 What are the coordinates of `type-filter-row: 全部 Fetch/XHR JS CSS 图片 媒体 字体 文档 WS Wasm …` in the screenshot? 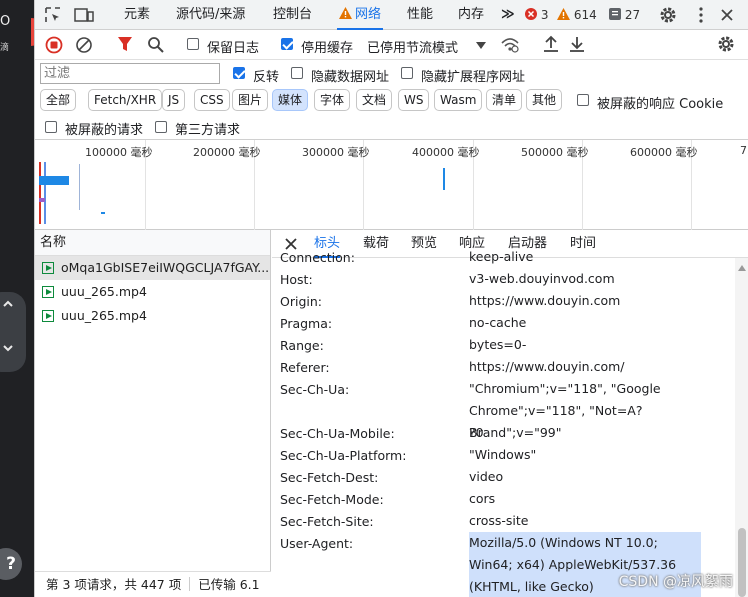 It's located at (391, 100).